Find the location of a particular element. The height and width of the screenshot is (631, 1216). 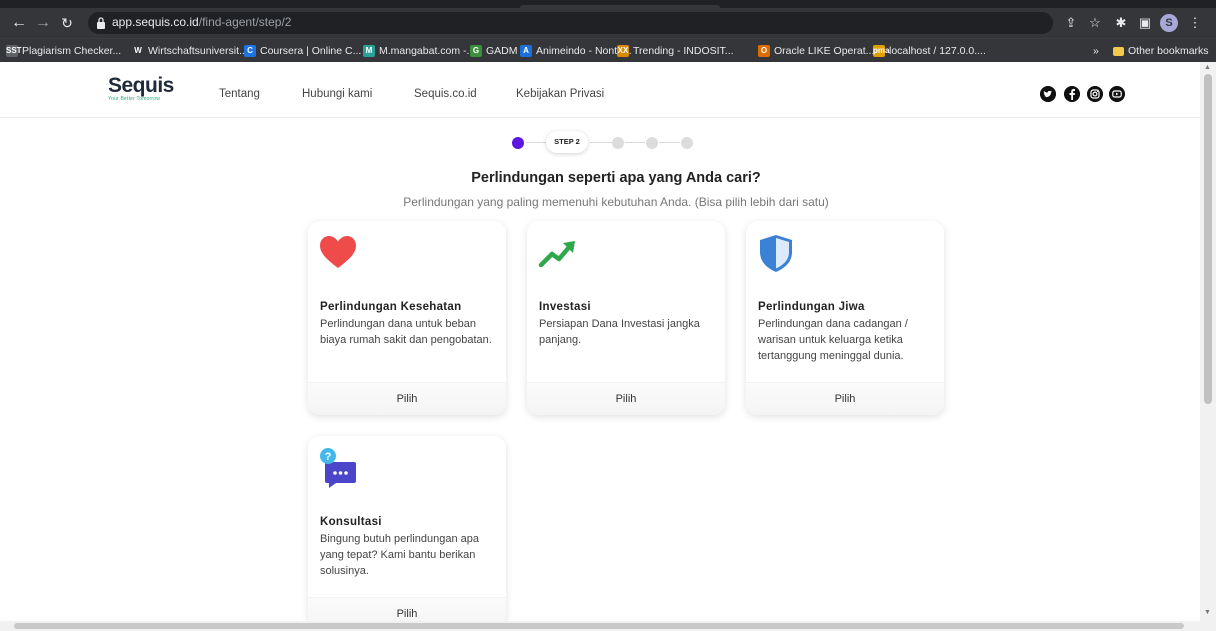

reload-icon: ↻ is located at coordinates (67, 23).